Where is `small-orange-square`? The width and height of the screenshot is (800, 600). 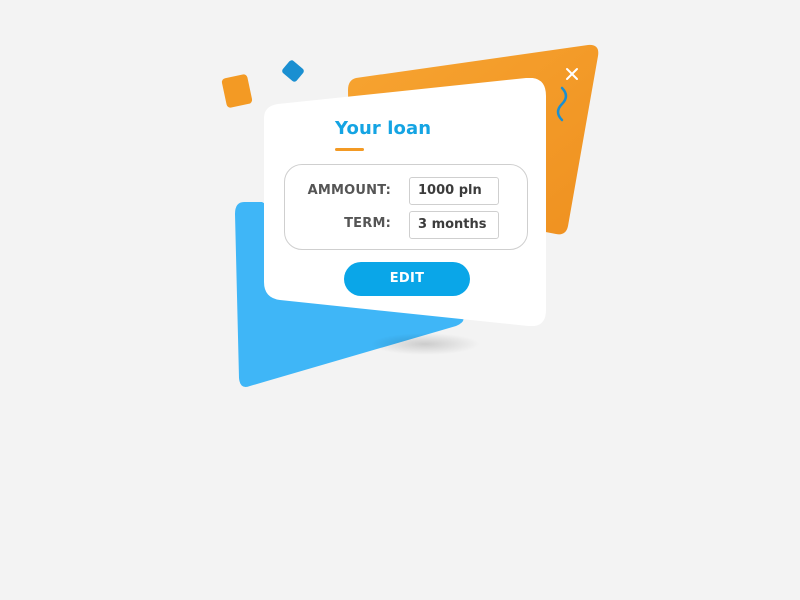
small-orange-square is located at coordinates (237, 91).